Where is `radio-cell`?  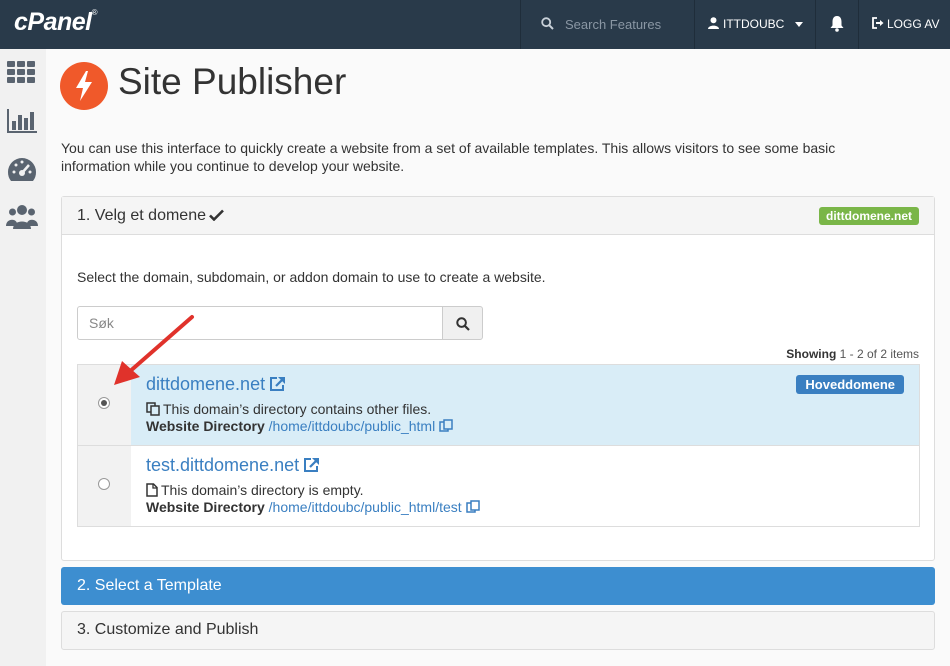
radio-cell is located at coordinates (104, 486).